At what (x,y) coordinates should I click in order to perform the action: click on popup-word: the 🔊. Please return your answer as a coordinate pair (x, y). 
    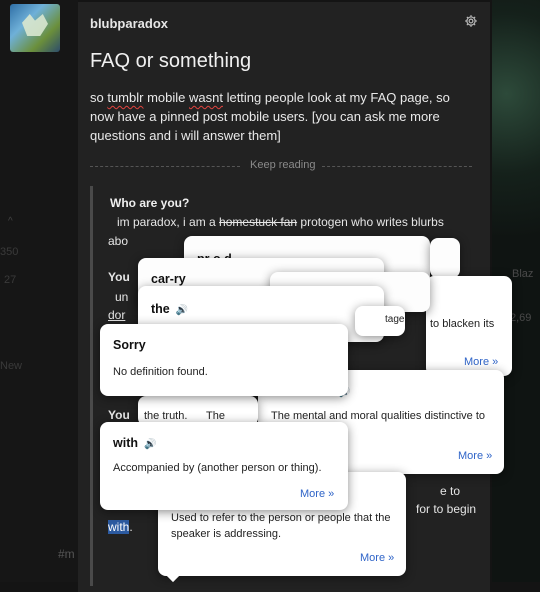
    Looking at the image, I should click on (170, 309).